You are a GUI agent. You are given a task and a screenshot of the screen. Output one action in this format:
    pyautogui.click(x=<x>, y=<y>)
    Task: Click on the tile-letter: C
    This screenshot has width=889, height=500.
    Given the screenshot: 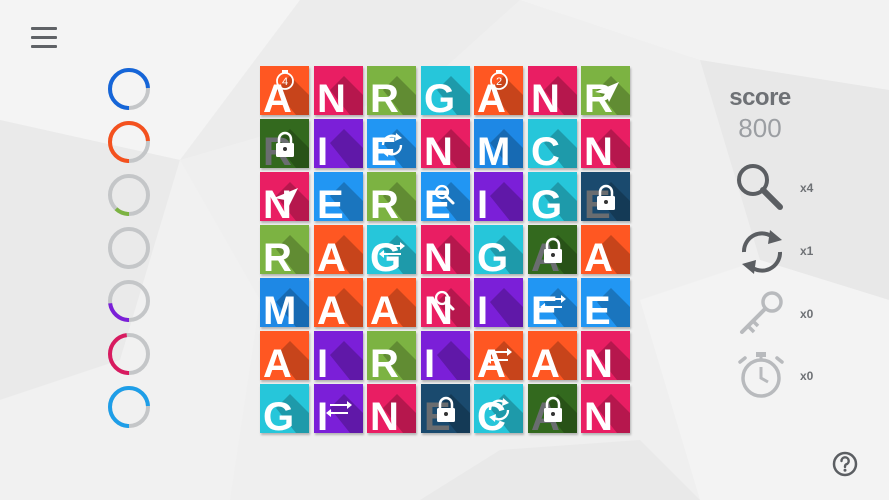 What is the action you would take?
    pyautogui.click(x=545, y=149)
    